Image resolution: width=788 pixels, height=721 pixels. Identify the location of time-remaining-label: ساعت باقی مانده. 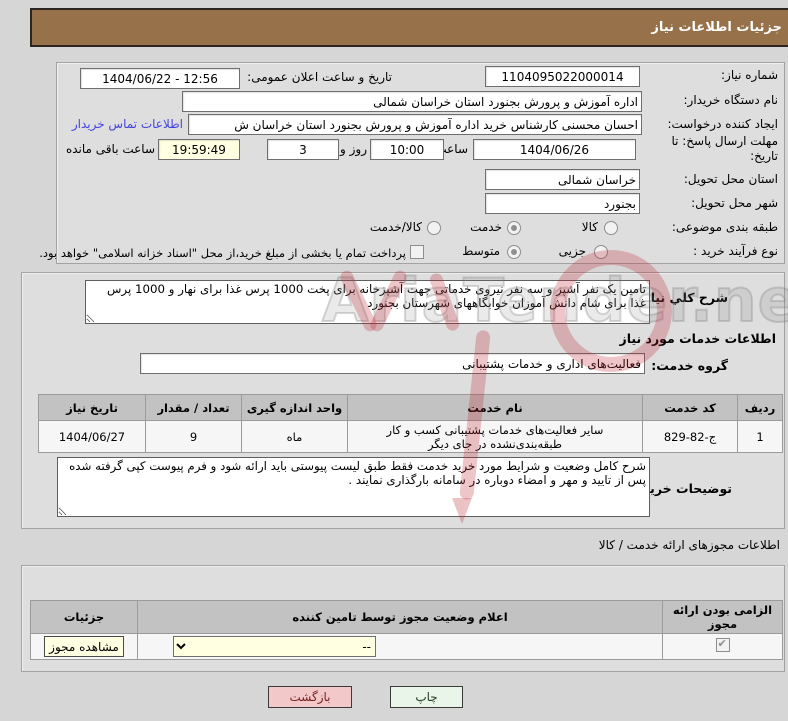
(110, 149).